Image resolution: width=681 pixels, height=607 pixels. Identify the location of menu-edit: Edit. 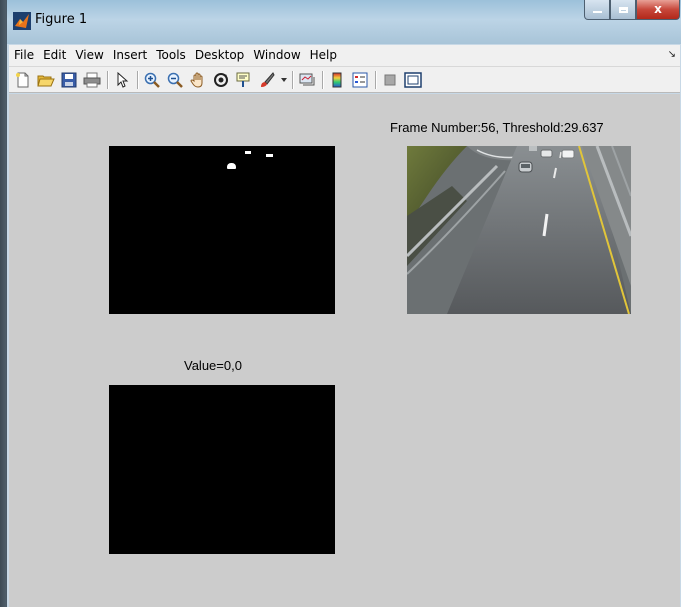
(54, 55).